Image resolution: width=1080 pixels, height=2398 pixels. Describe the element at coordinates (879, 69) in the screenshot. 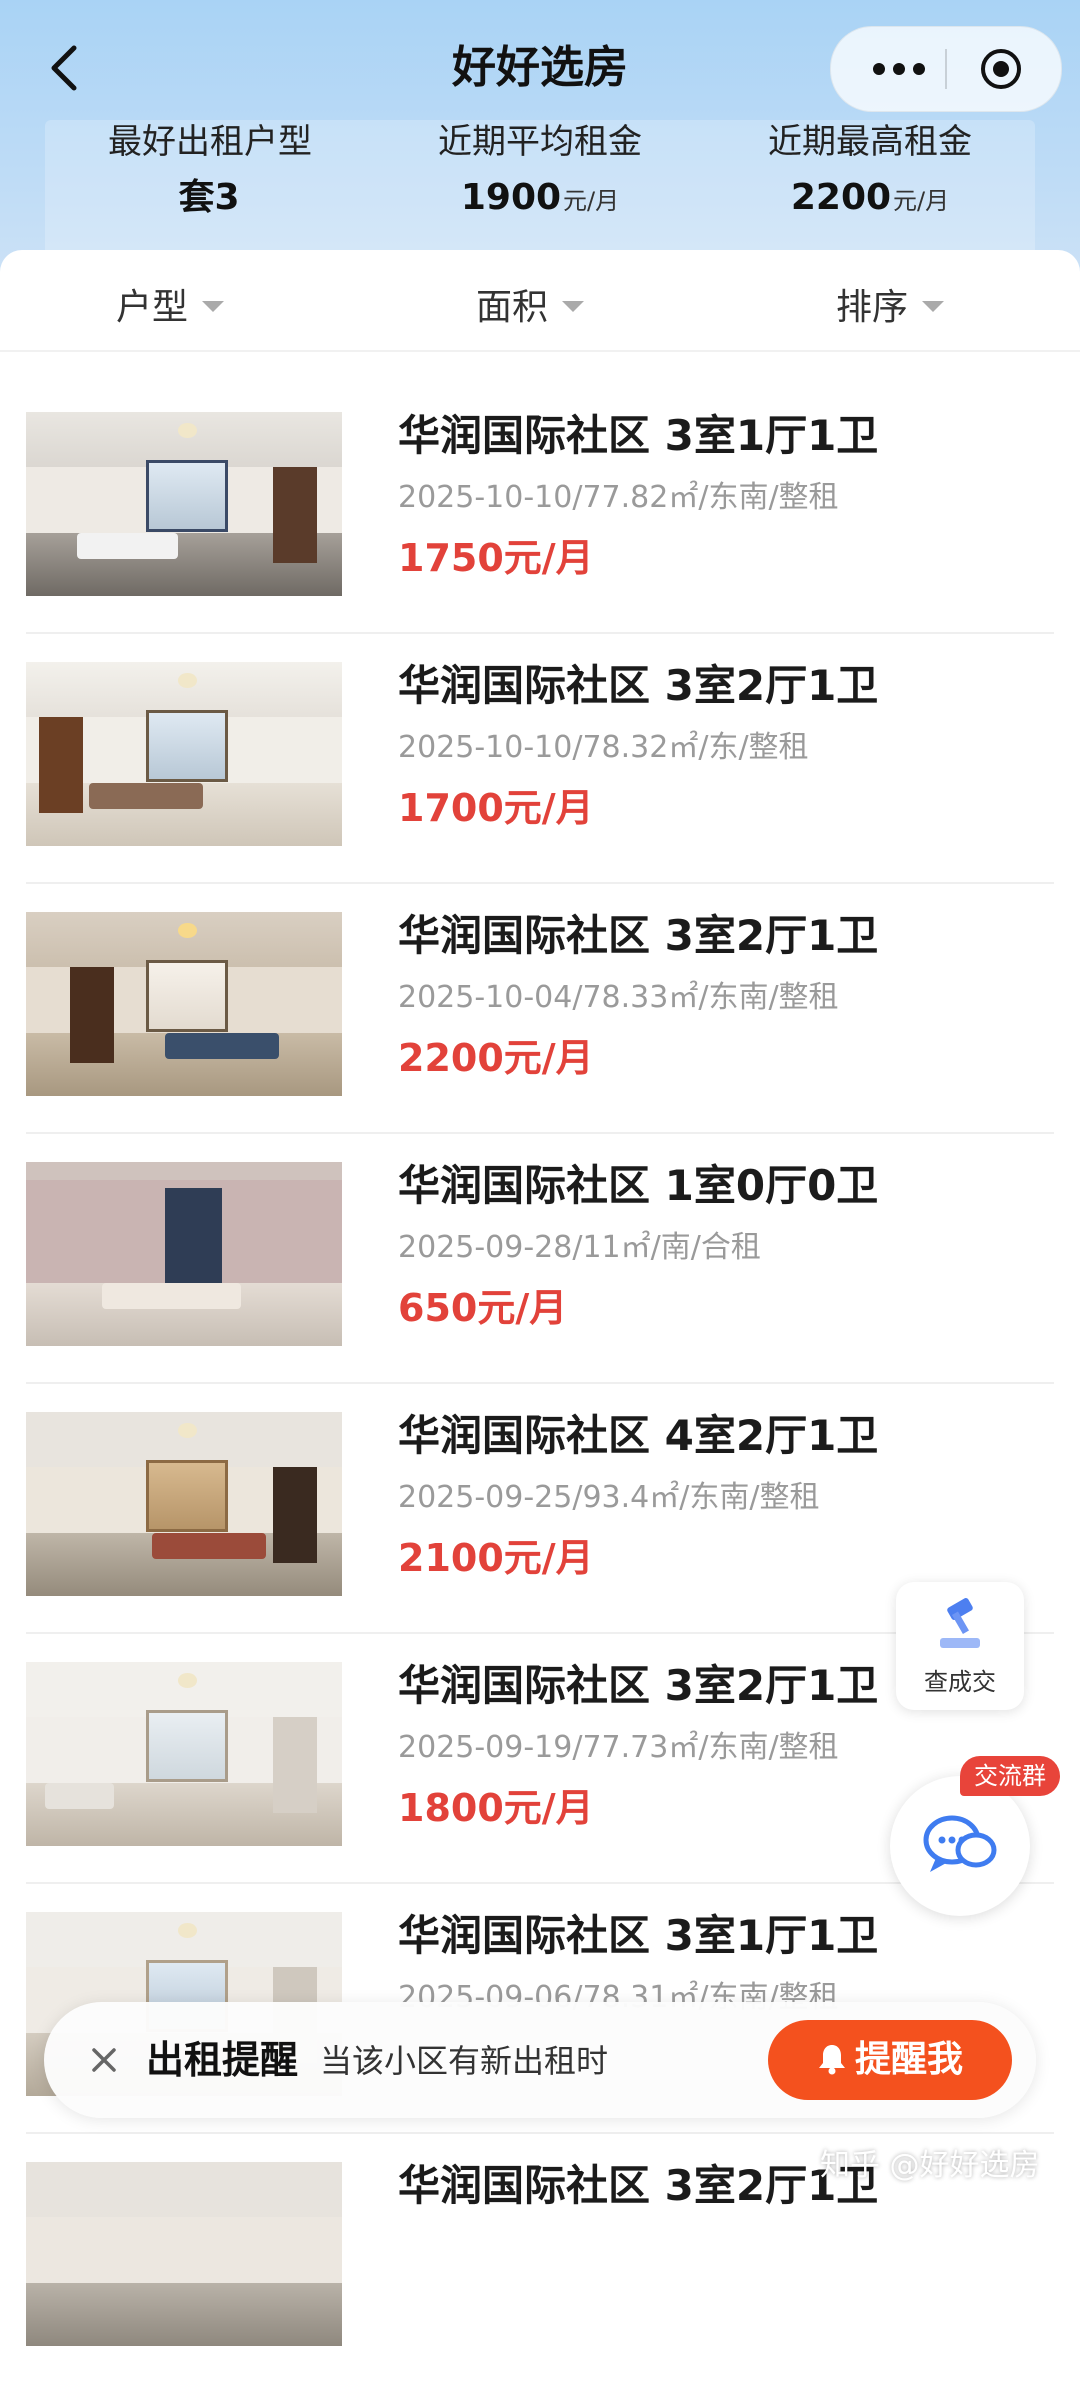

I see `more-dots-icon` at that location.